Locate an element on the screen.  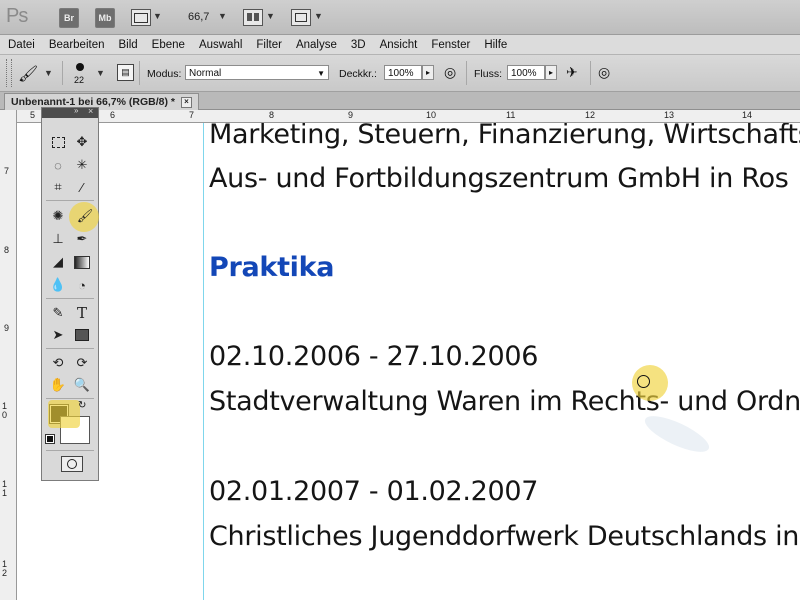
eyedropper-tool-icon: ⁄ is located at coordinates (82, 187).